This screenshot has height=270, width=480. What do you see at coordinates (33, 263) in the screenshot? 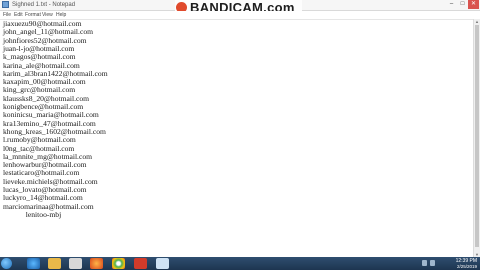
I see `ie-icon` at bounding box center [33, 263].